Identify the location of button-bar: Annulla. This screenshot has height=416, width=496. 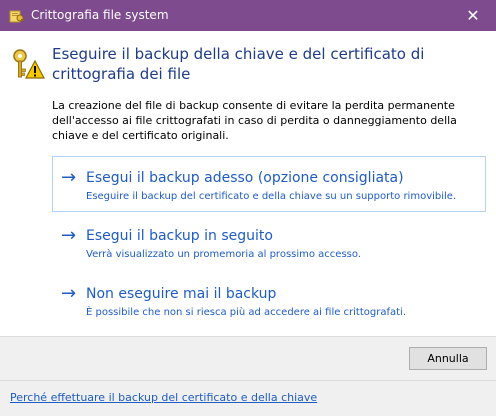
(248, 358).